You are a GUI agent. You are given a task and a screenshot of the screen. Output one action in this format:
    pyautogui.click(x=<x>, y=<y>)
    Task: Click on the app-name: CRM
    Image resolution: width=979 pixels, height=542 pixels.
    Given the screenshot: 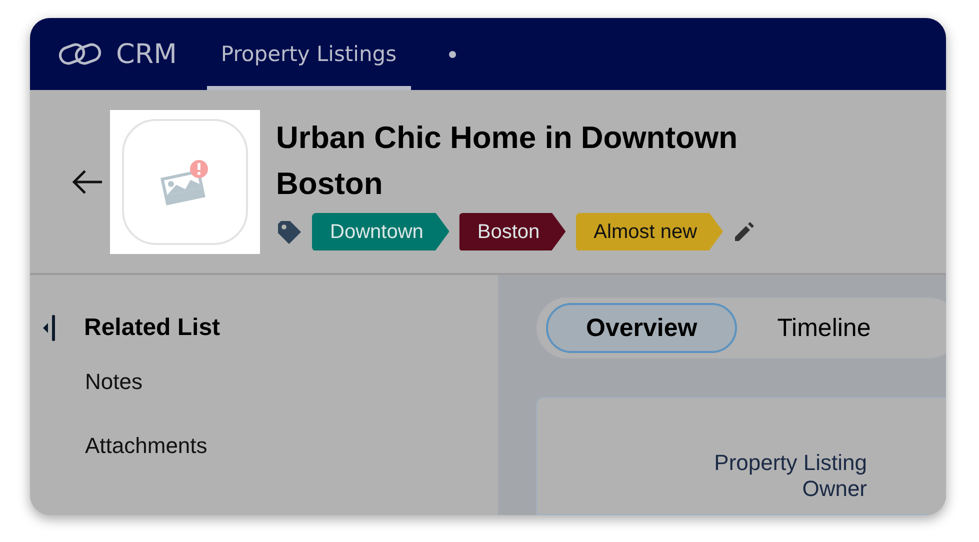 What is the action you would take?
    pyautogui.click(x=146, y=54)
    